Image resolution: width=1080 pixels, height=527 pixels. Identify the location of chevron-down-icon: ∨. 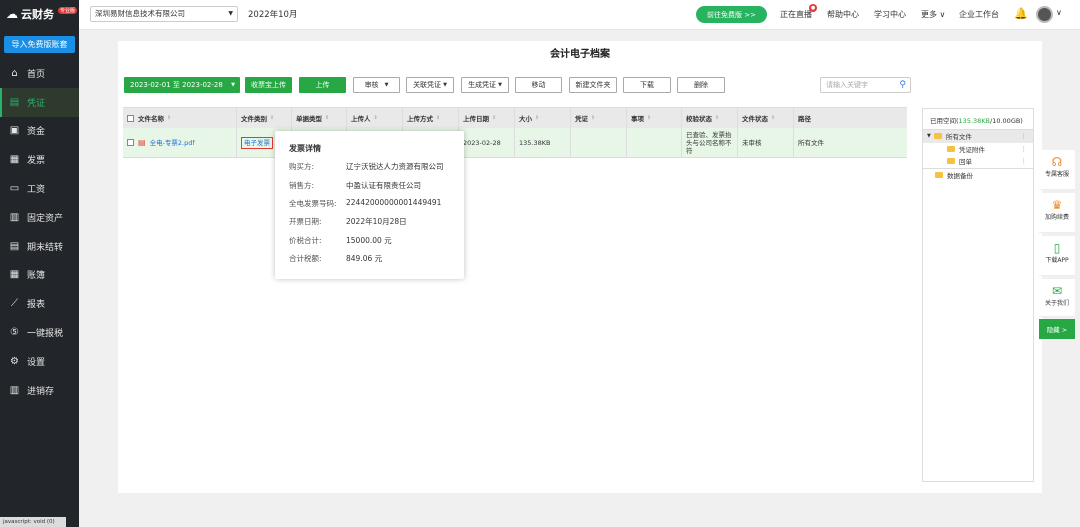
(1059, 12).